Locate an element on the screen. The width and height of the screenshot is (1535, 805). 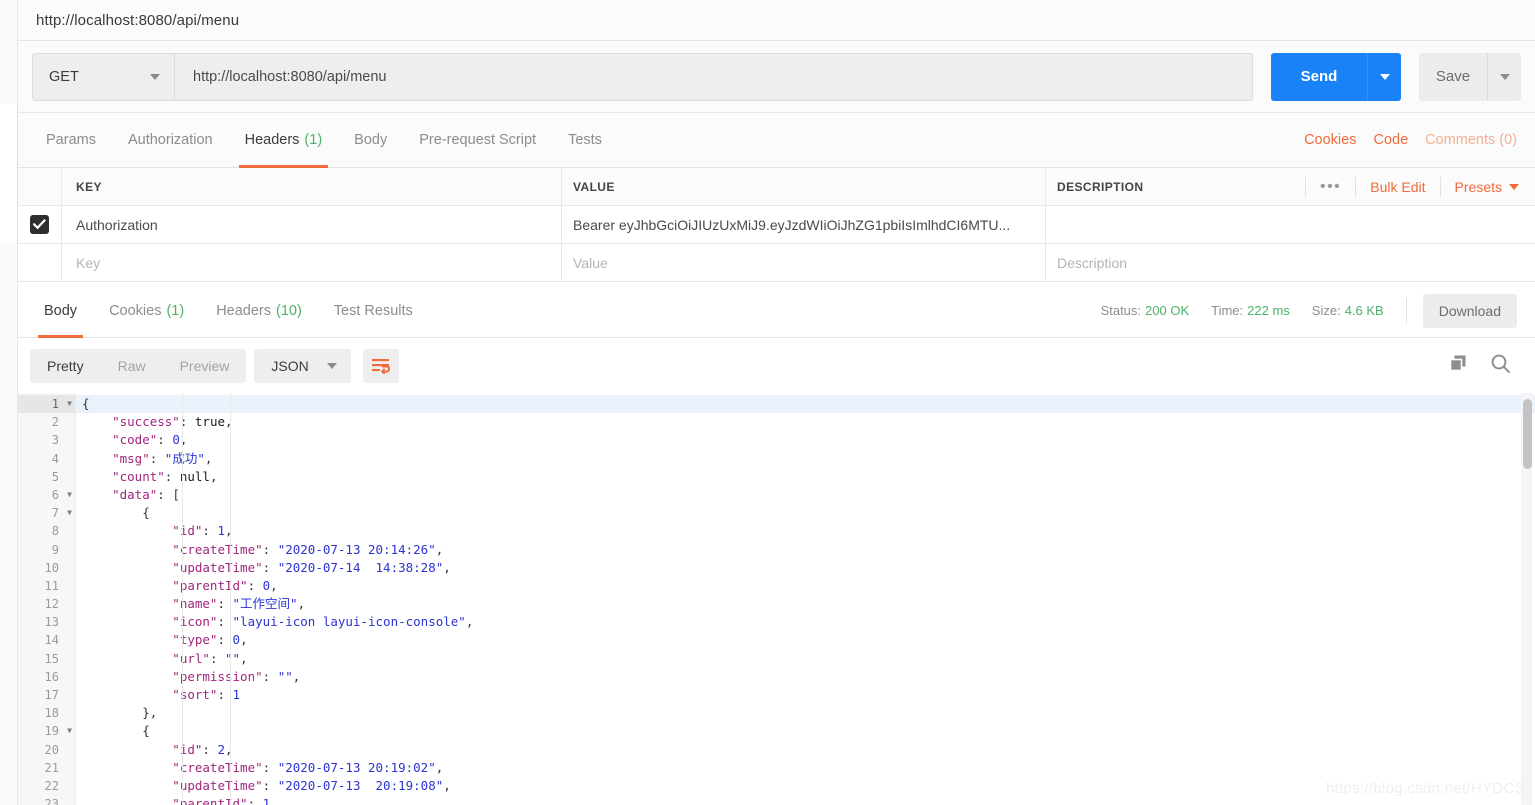
line-number: 18 is located at coordinates (51, 713).